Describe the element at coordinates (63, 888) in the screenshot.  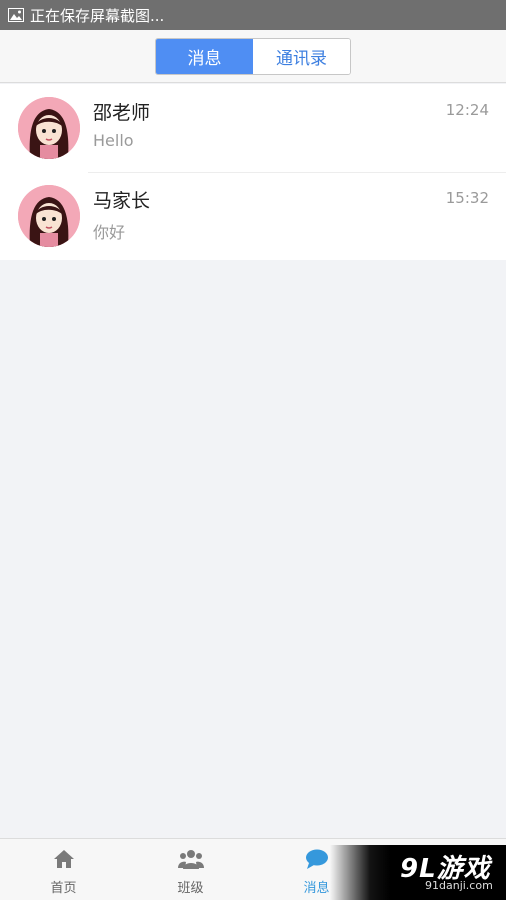
I see `nav-home-label: 首页` at that location.